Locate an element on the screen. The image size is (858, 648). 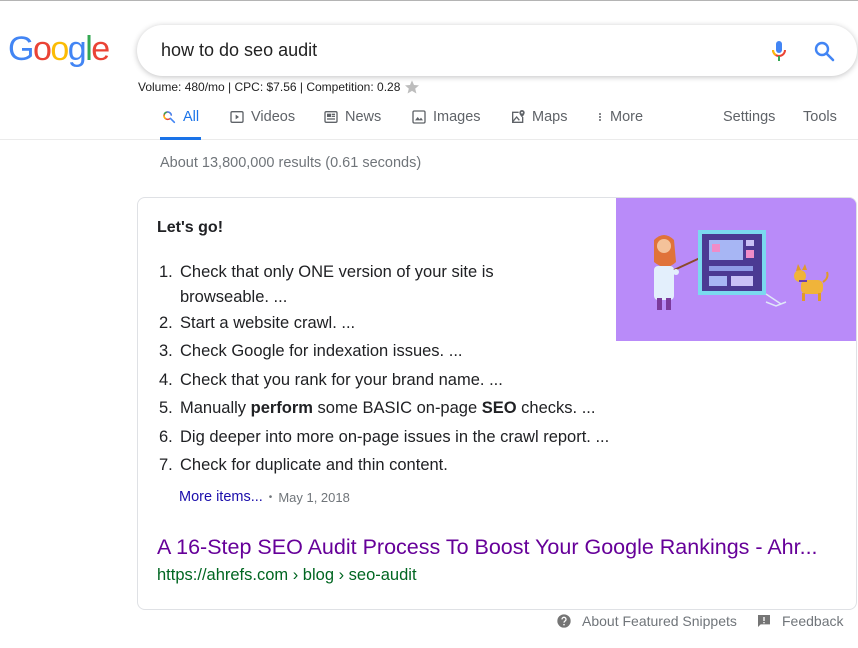
tab-all: All is located at coordinates (180, 117).